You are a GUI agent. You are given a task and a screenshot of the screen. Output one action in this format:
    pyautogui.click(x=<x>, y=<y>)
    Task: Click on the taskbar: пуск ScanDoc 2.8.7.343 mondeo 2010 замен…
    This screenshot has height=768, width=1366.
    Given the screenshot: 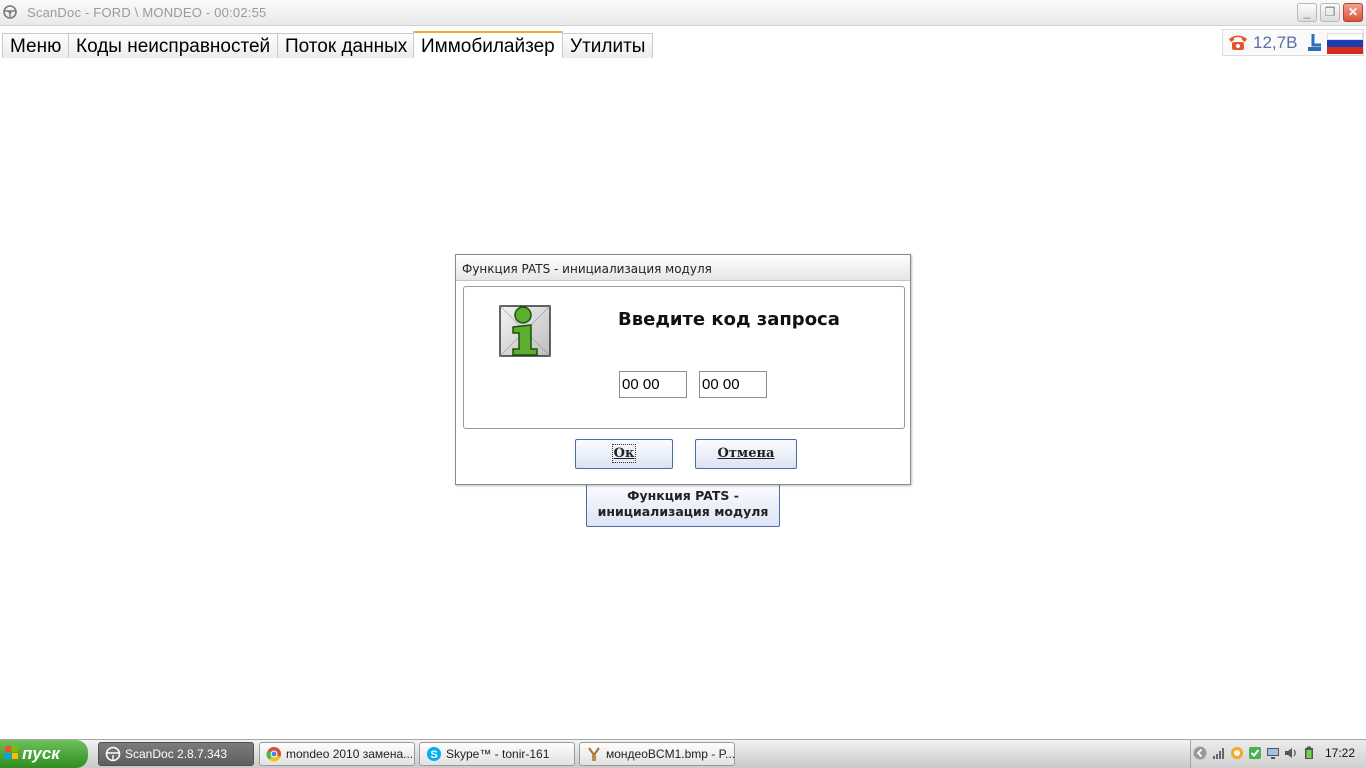 What is the action you would take?
    pyautogui.click(x=683, y=753)
    